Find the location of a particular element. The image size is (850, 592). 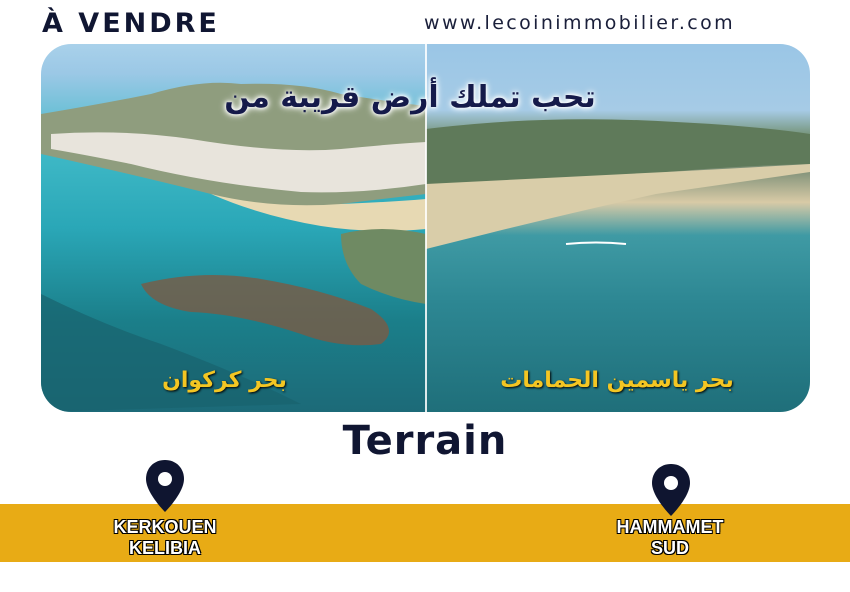

location-line: KELIBIA is located at coordinates (165, 548).